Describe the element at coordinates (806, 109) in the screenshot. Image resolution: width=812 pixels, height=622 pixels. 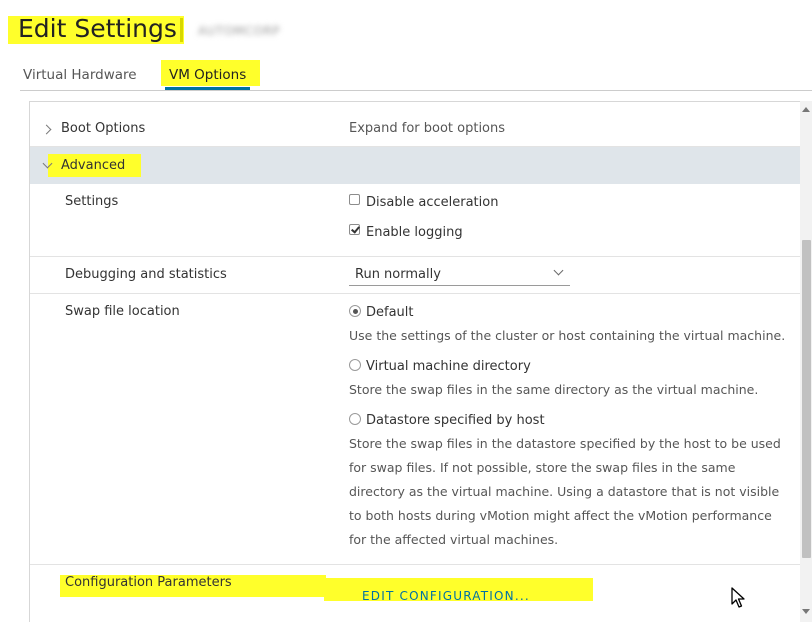
I see `scroll-up-icon` at that location.